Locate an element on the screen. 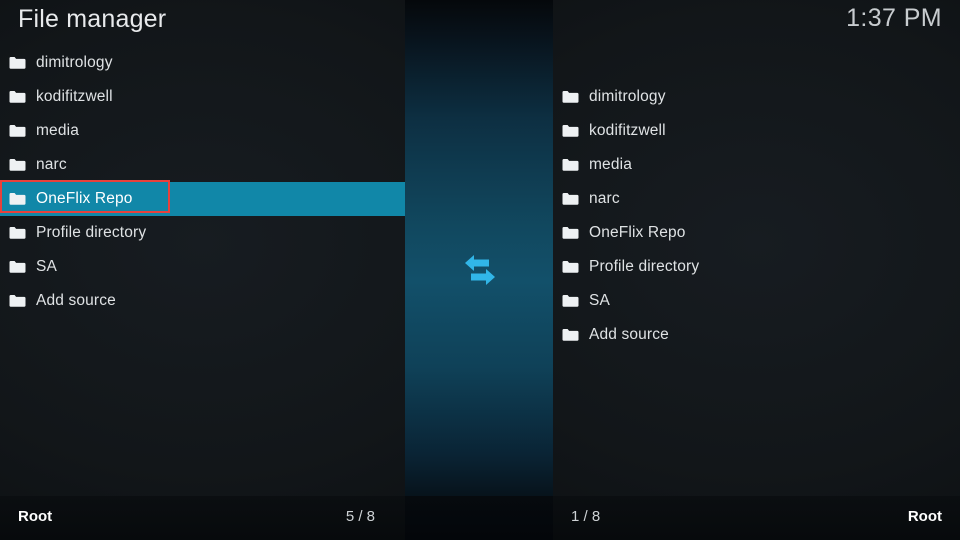 The width and height of the screenshot is (960, 540). footer-center is located at coordinates (479, 518).